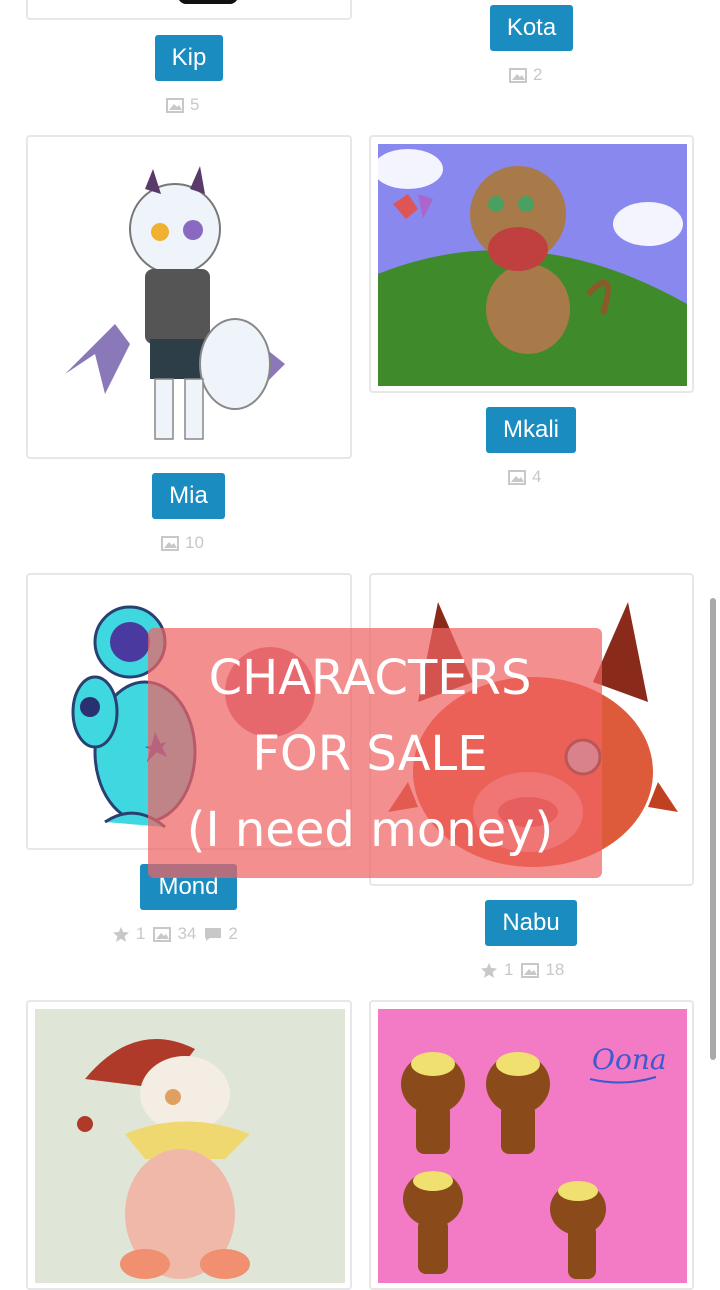 The height and width of the screenshot is (1290, 720). What do you see at coordinates (233, 933) in the screenshot?
I see `comments-count: 2` at bounding box center [233, 933].